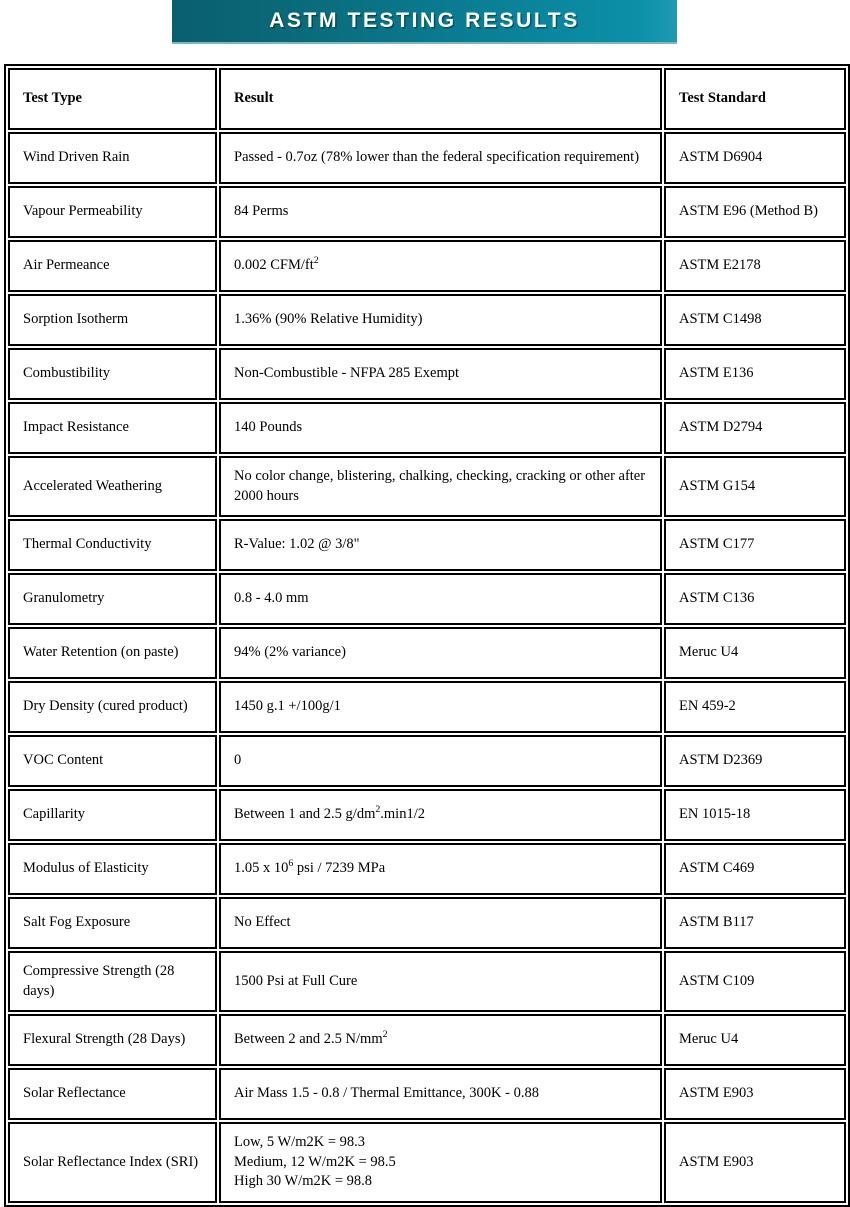 The image size is (850, 1207). Describe the element at coordinates (755, 428) in the screenshot. I see `cell-test-standard: ASTM D2794` at that location.